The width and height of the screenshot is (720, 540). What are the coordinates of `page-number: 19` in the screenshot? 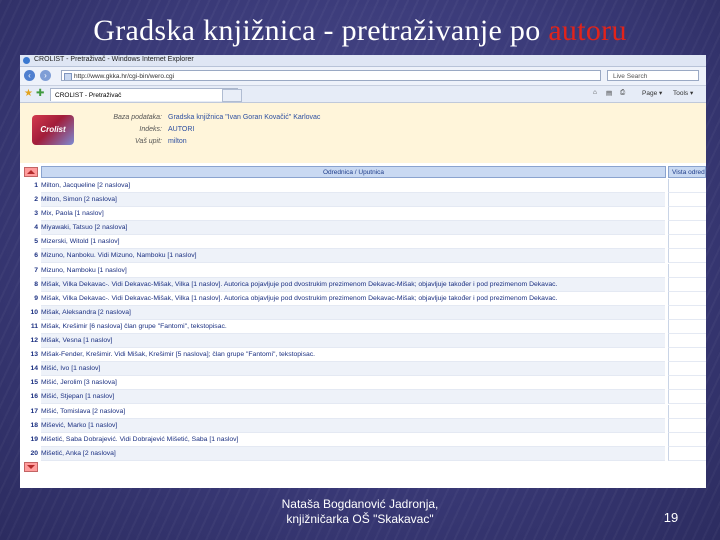 It's located at (671, 517).